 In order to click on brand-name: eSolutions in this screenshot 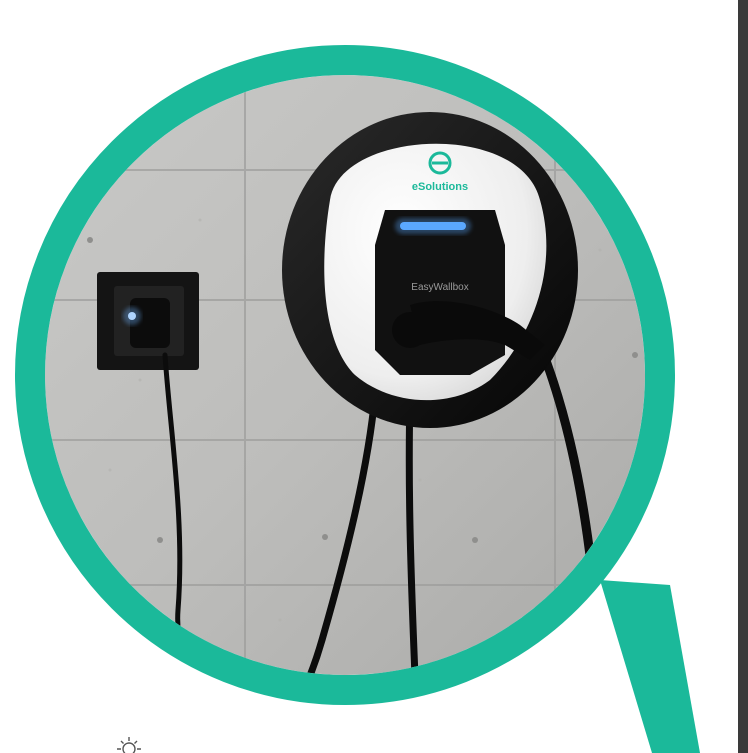, I will do `click(440, 187)`.